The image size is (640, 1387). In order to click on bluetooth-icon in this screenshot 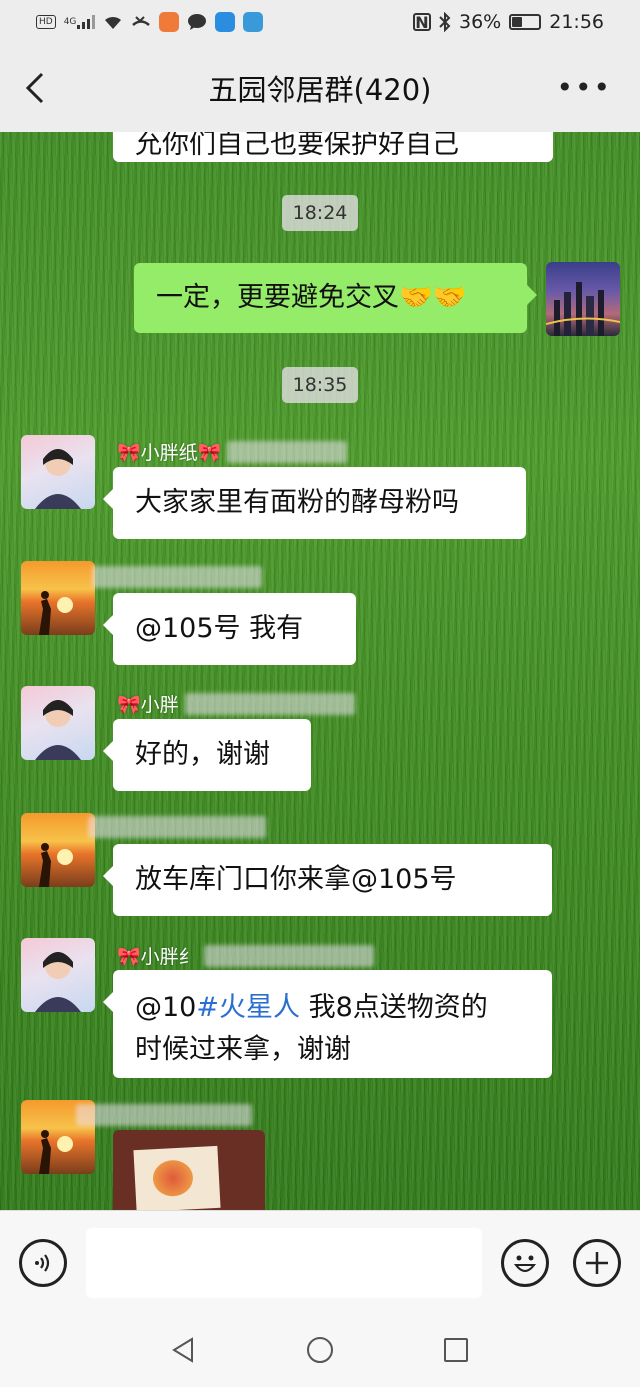, I will do `click(445, 22)`.